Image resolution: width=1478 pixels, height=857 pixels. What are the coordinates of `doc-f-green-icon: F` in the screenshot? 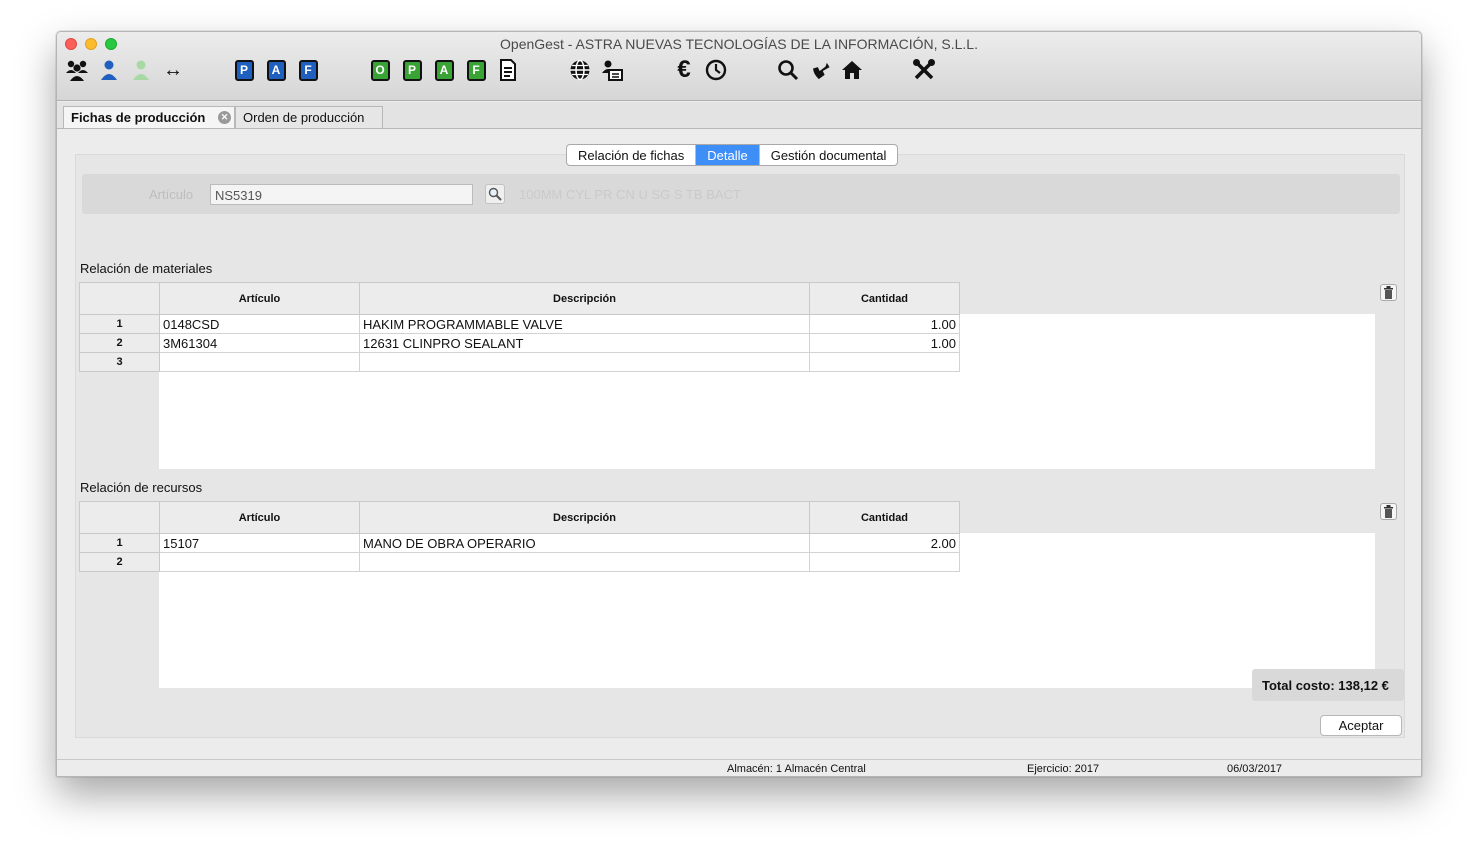 It's located at (476, 70).